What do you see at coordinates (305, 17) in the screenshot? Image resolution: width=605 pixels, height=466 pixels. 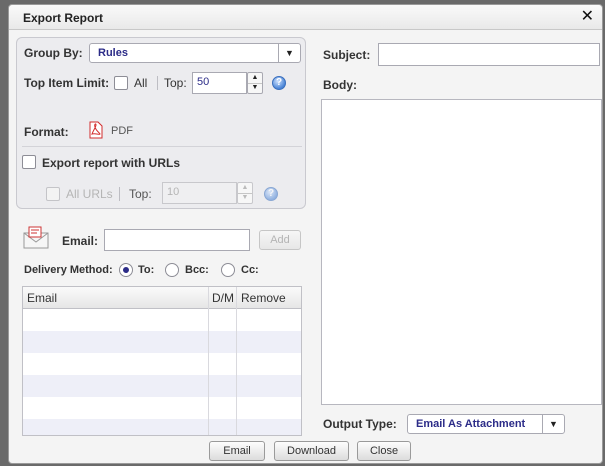 I see `dialog-titlebar: Export Report ✕` at bounding box center [305, 17].